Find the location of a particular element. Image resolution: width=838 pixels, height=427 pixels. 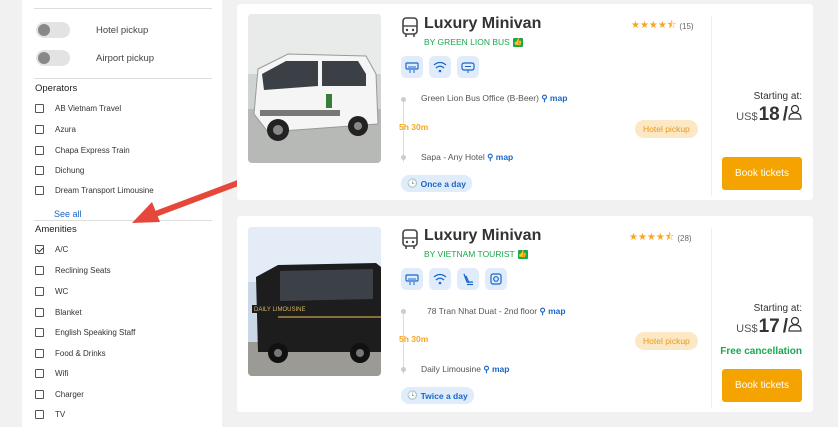

see-all-operators-link: See all is located at coordinates (68, 214).